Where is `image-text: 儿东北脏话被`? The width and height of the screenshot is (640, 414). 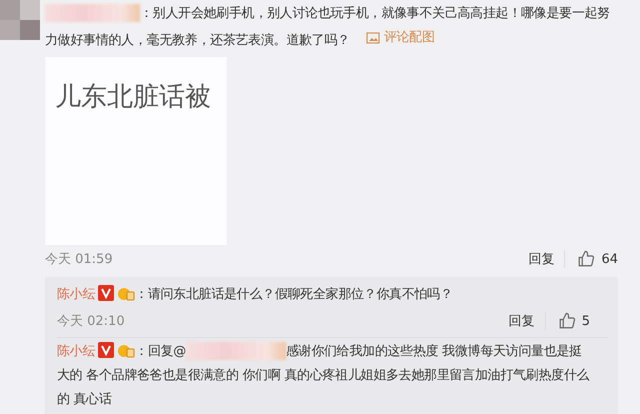 image-text: 儿东北脏话被 is located at coordinates (133, 97).